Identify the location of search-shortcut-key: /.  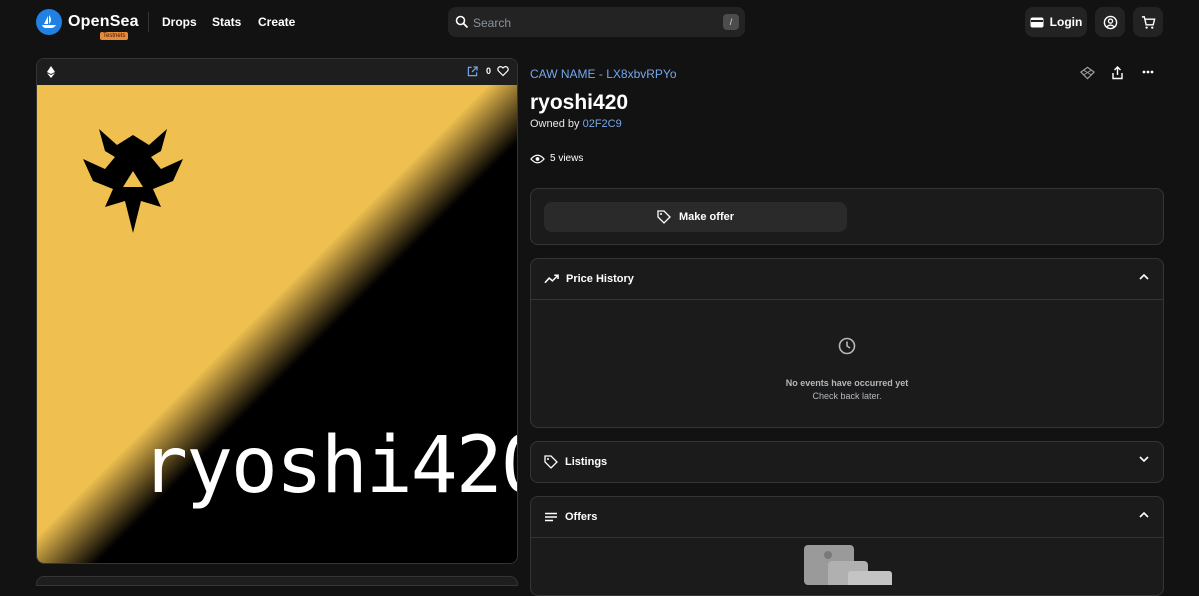
(731, 22).